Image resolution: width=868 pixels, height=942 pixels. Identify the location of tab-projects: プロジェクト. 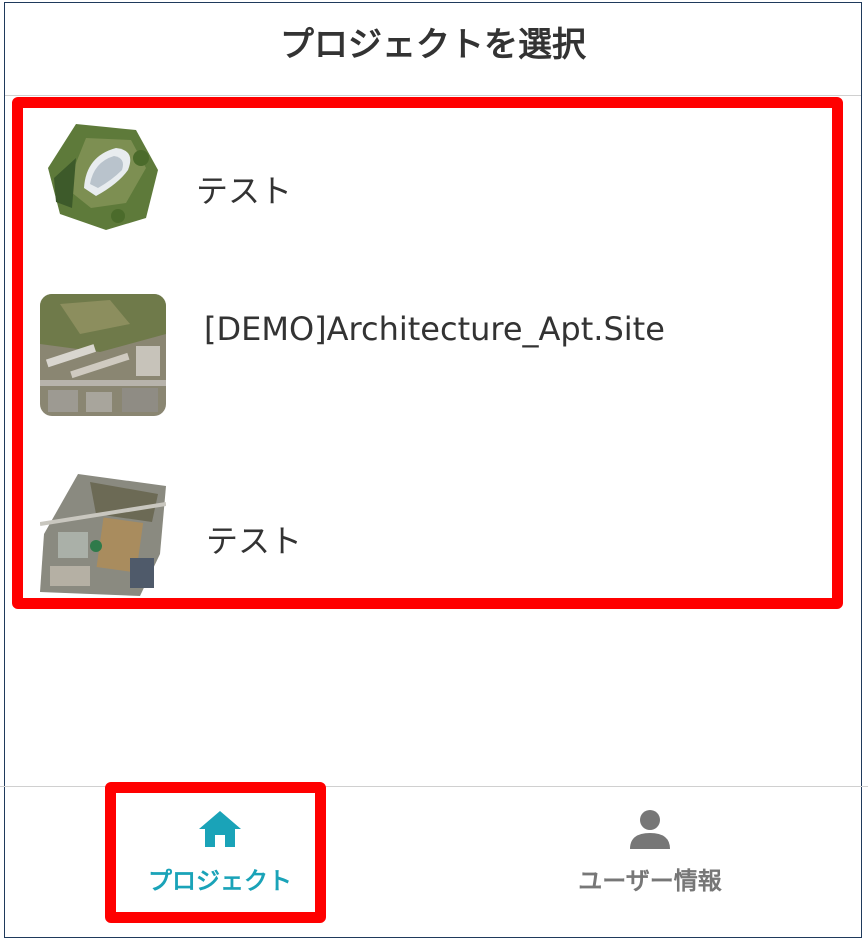
(220, 860).